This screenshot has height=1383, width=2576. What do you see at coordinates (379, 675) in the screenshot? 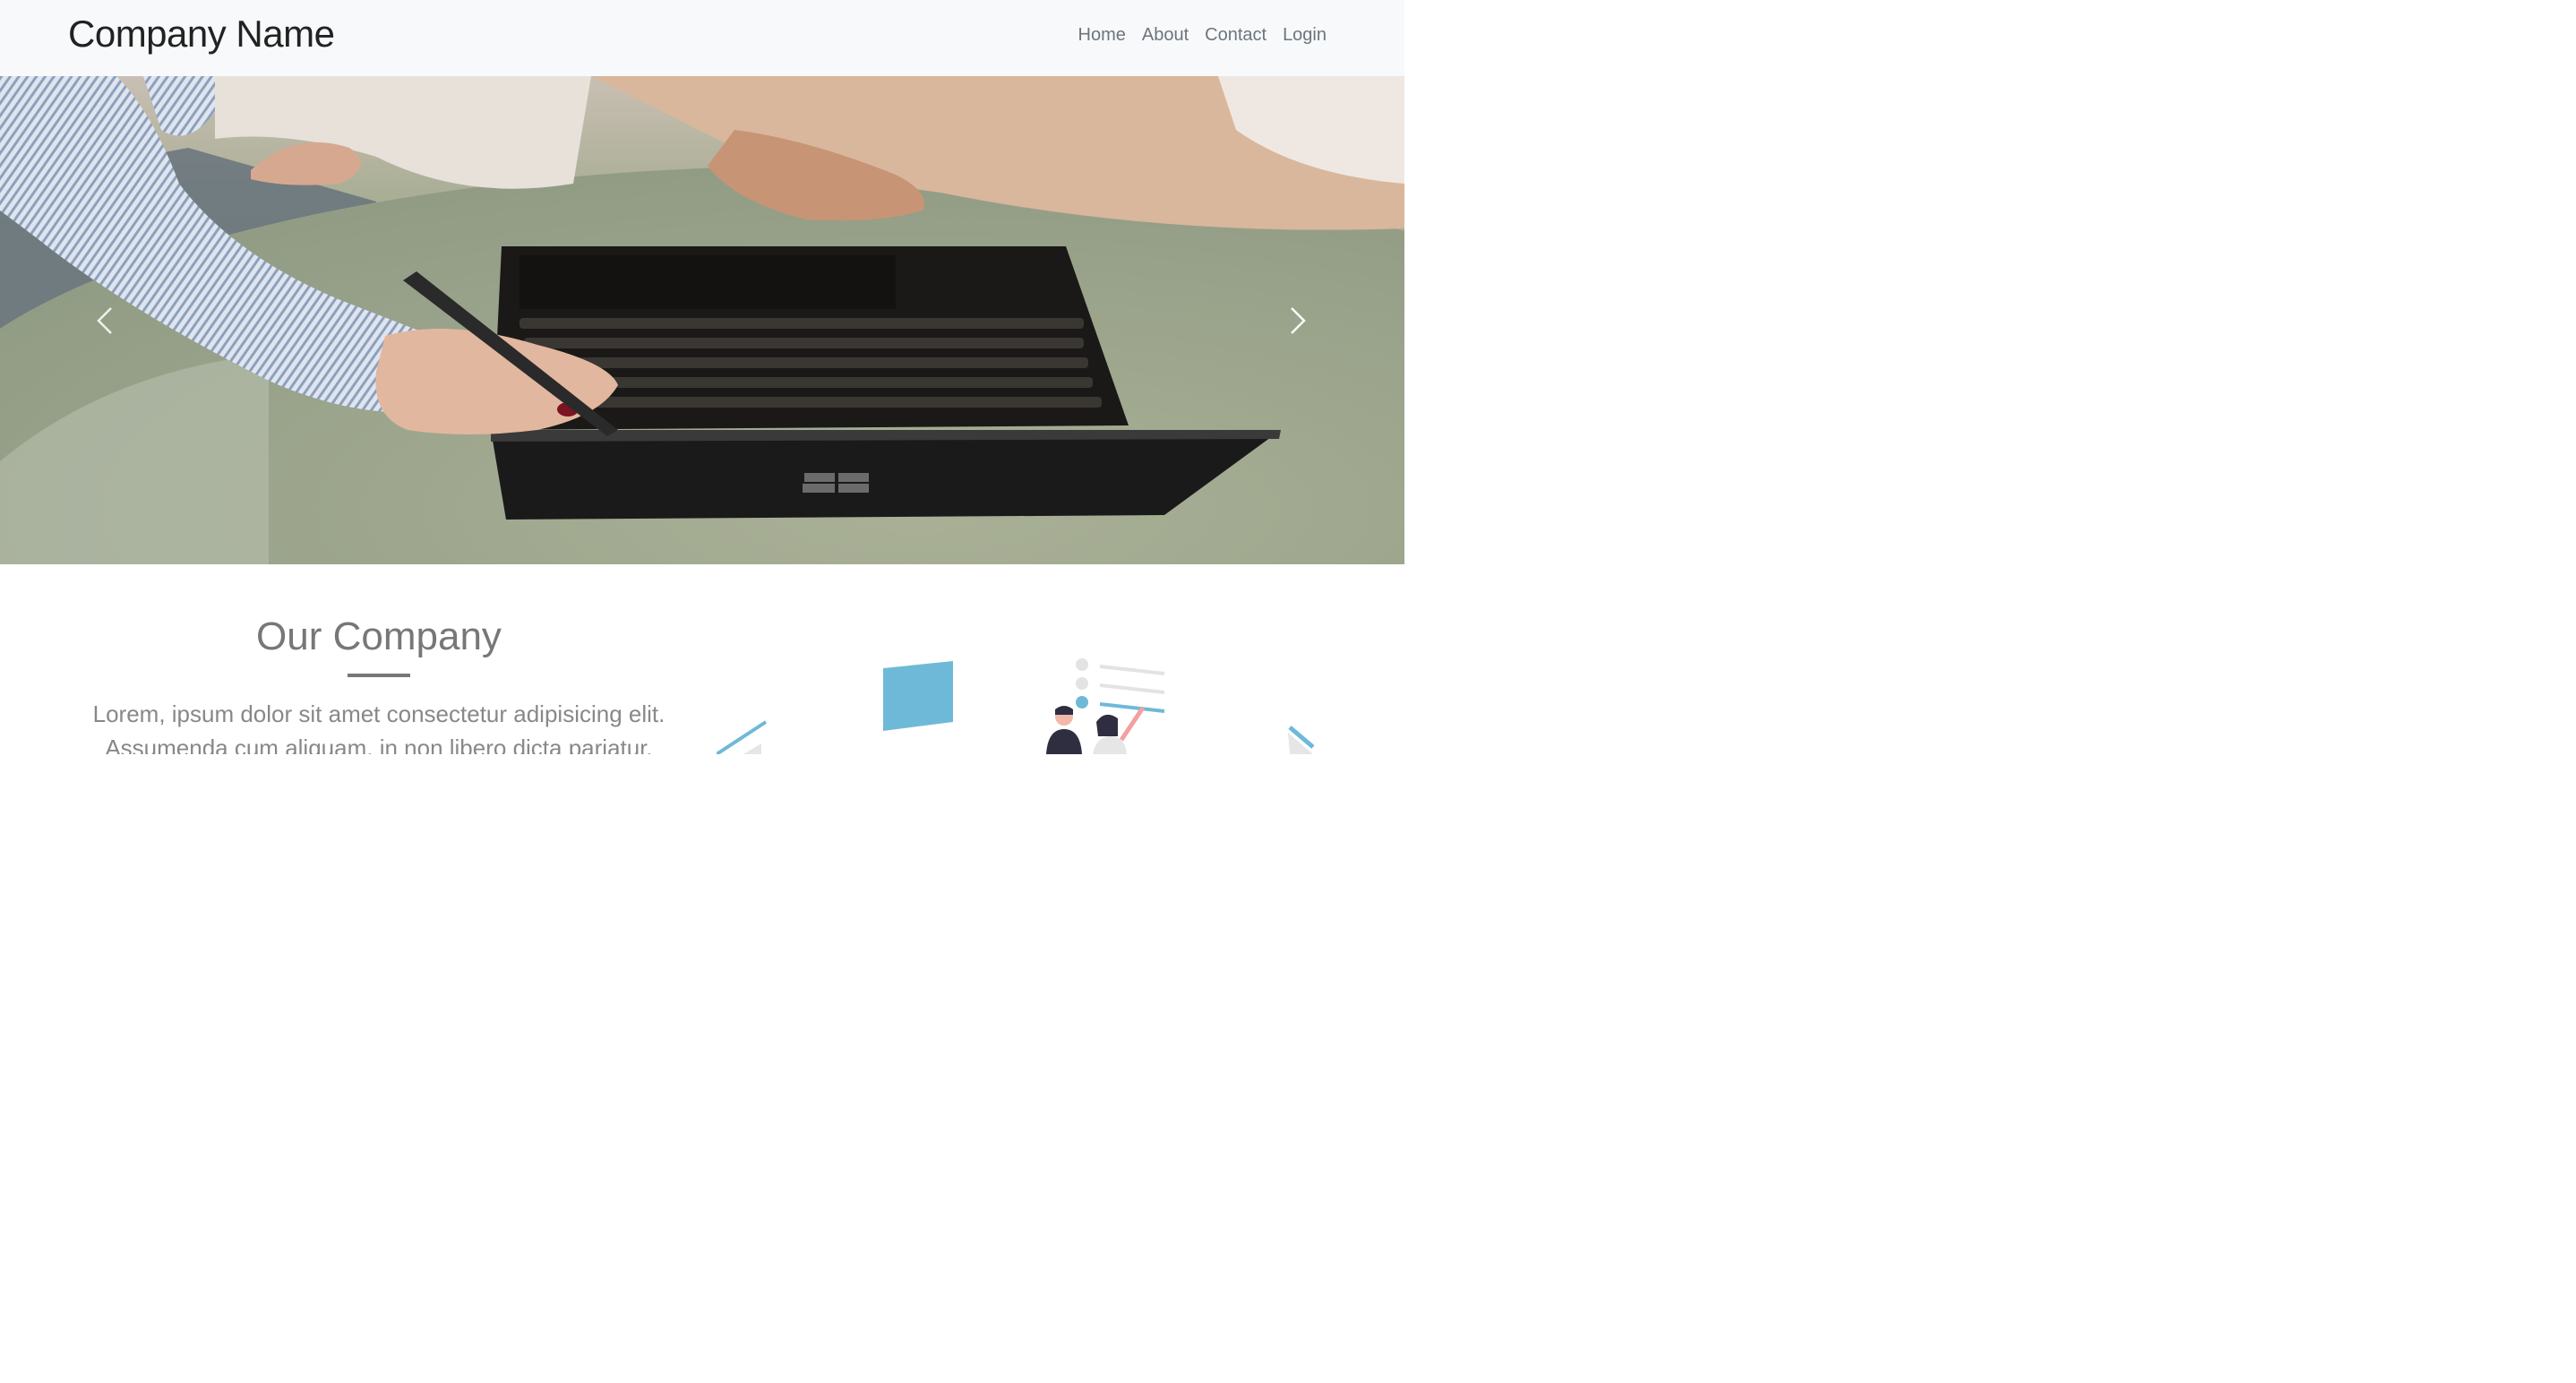
I see `title-divider` at bounding box center [379, 675].